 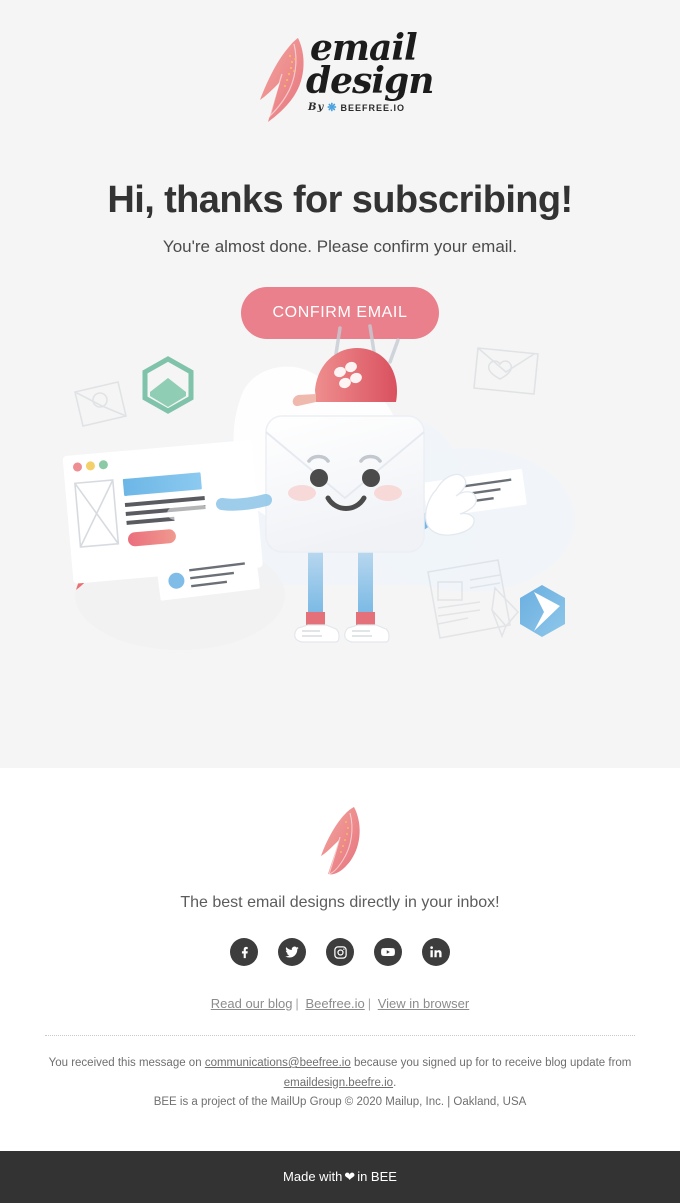 I want to click on instagram-icon, so click(x=340, y=952).